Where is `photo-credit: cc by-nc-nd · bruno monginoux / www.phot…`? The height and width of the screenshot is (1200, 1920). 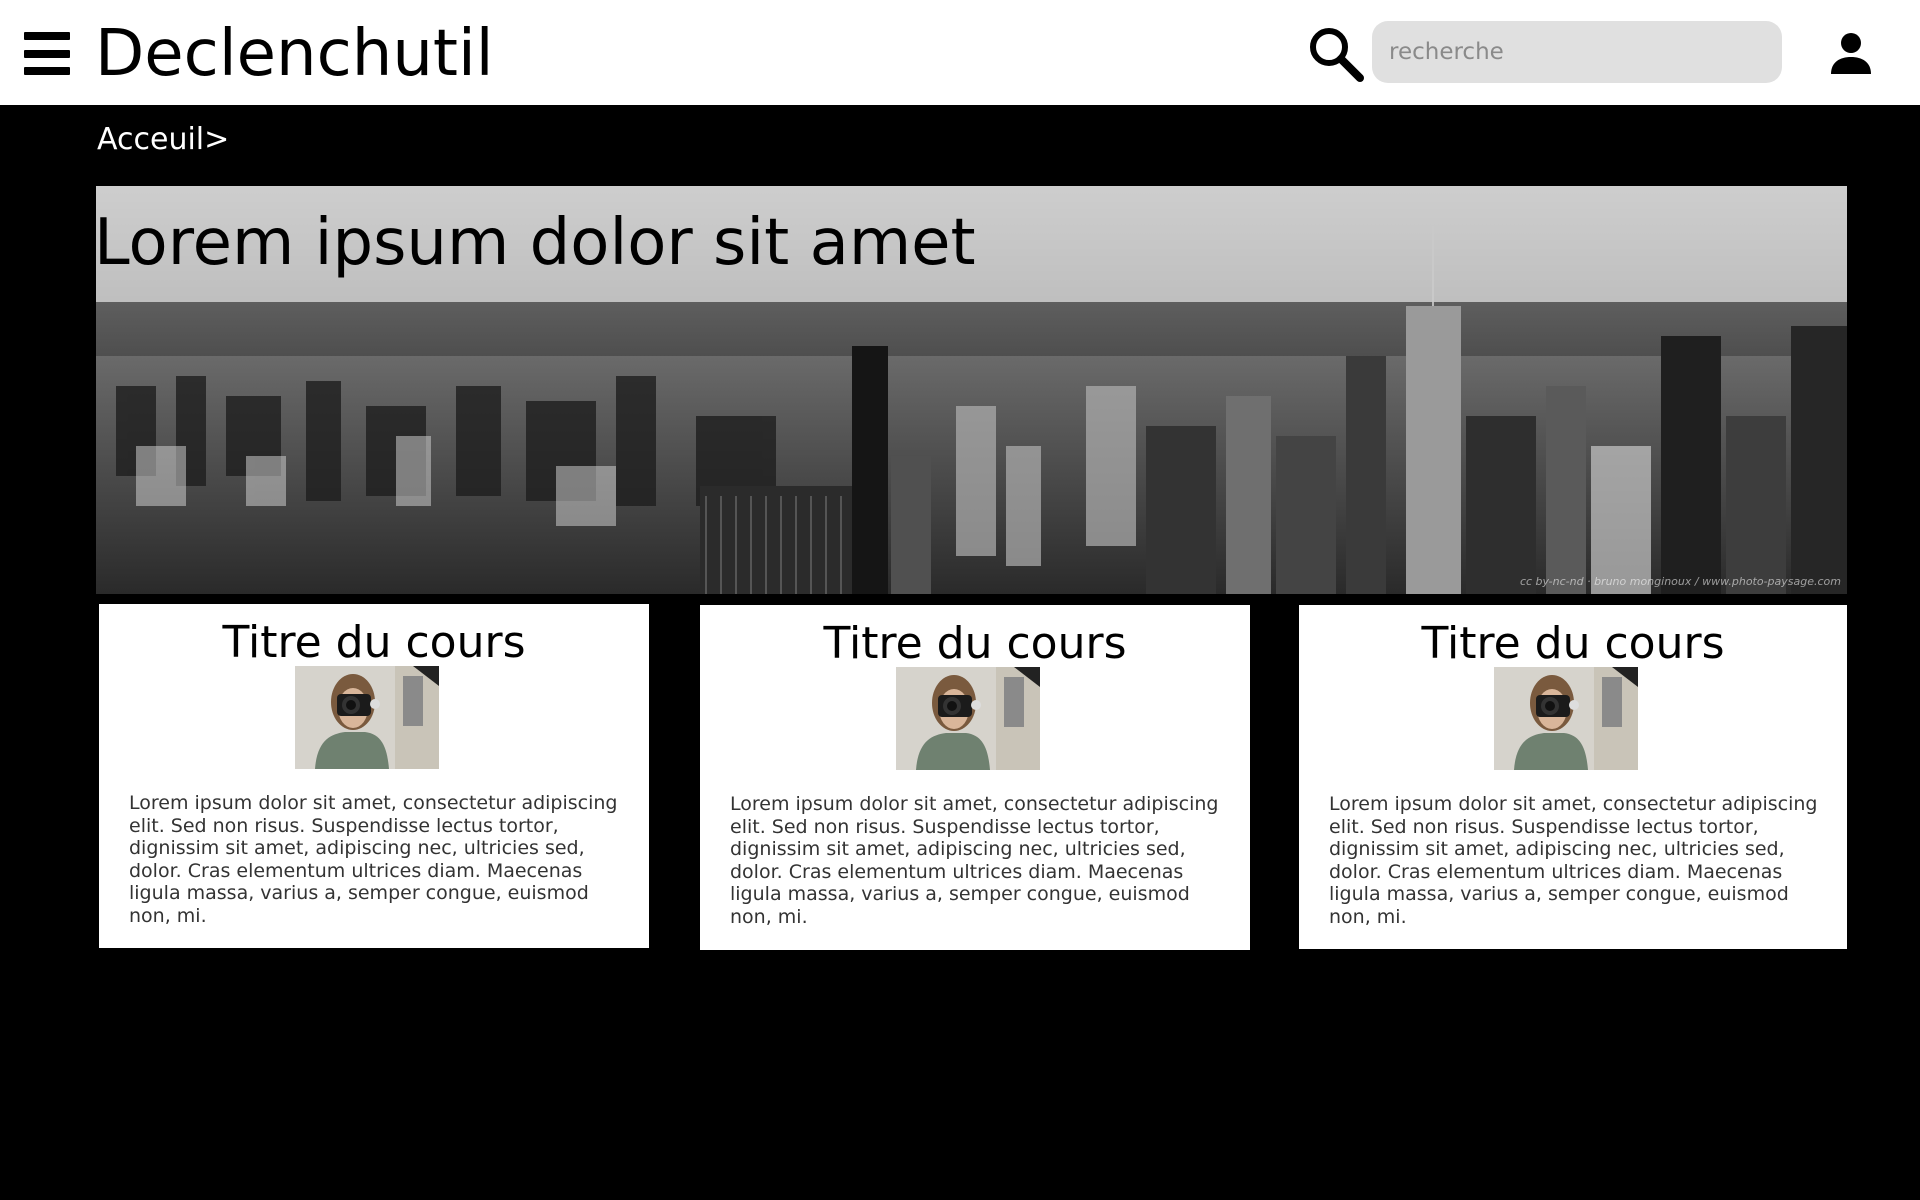 photo-credit: cc by-nc-nd · bruno monginoux / www.phot… is located at coordinates (1680, 581).